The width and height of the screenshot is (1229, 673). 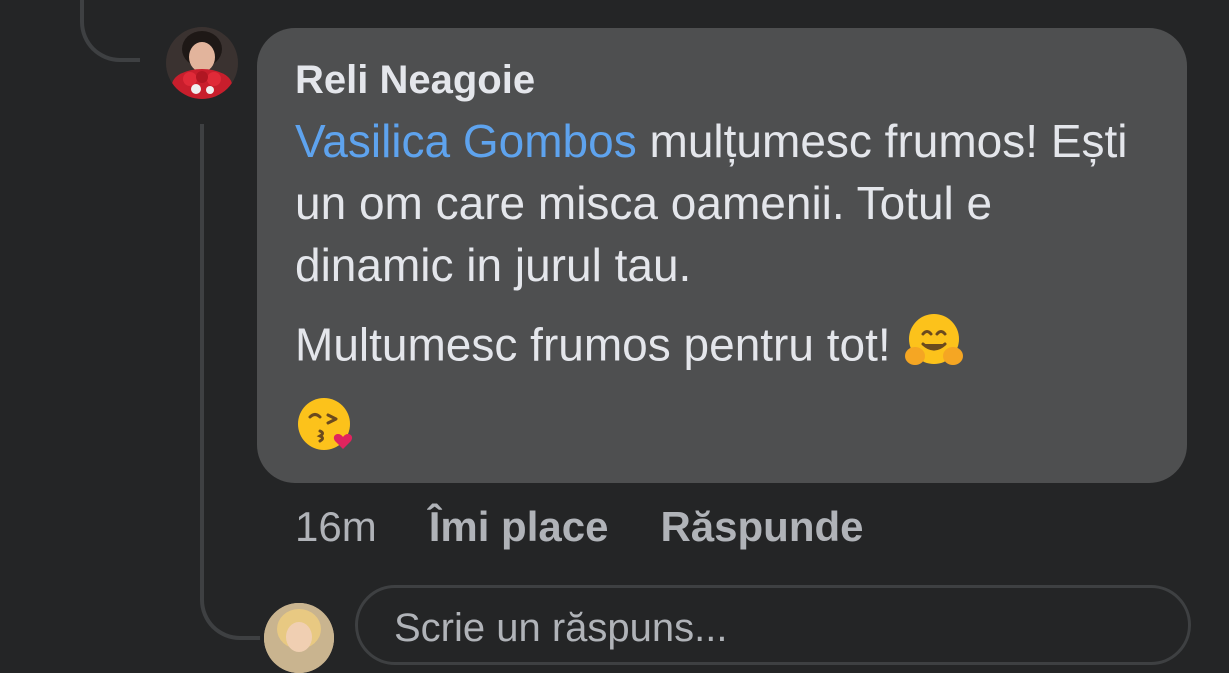 I want to click on comment-timestamp: 16m, so click(x=336, y=527).